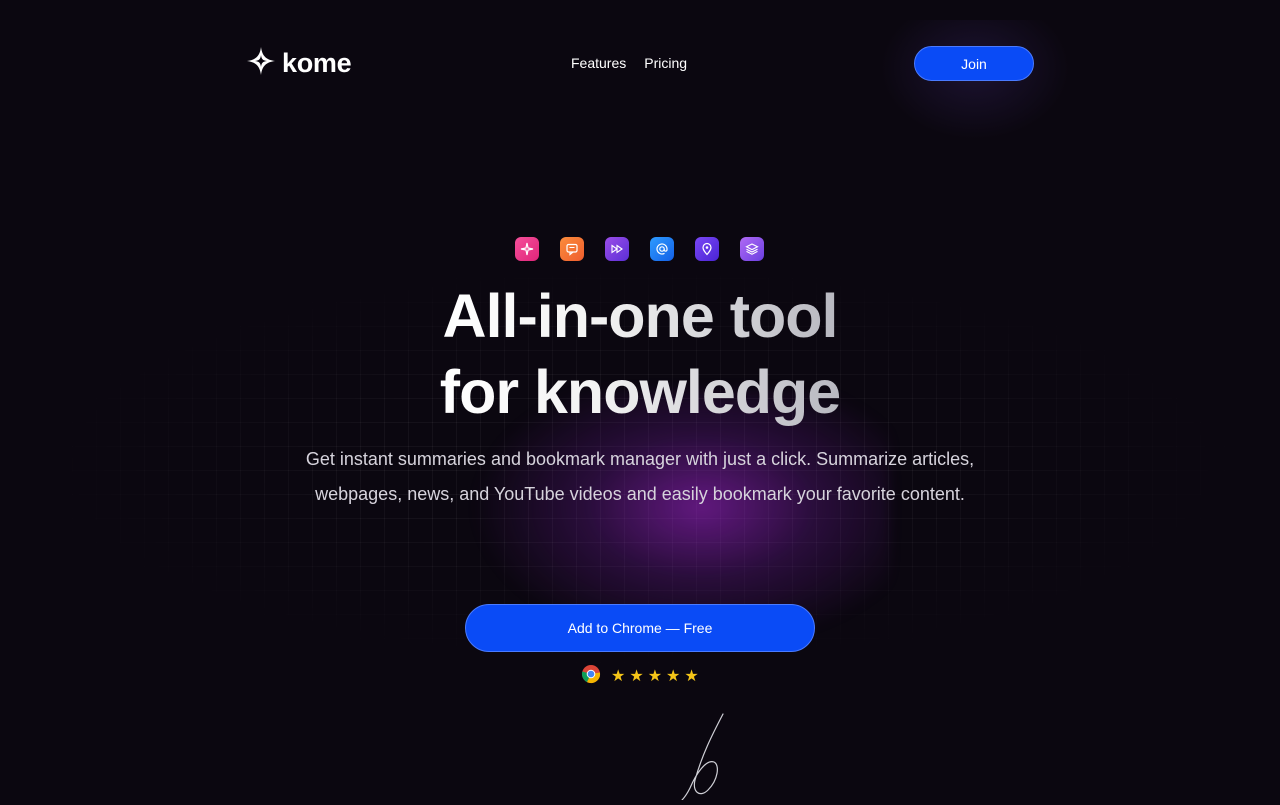 The image size is (1280, 805). Describe the element at coordinates (665, 63) in the screenshot. I see `nav-link-pricing: Pricing` at that location.